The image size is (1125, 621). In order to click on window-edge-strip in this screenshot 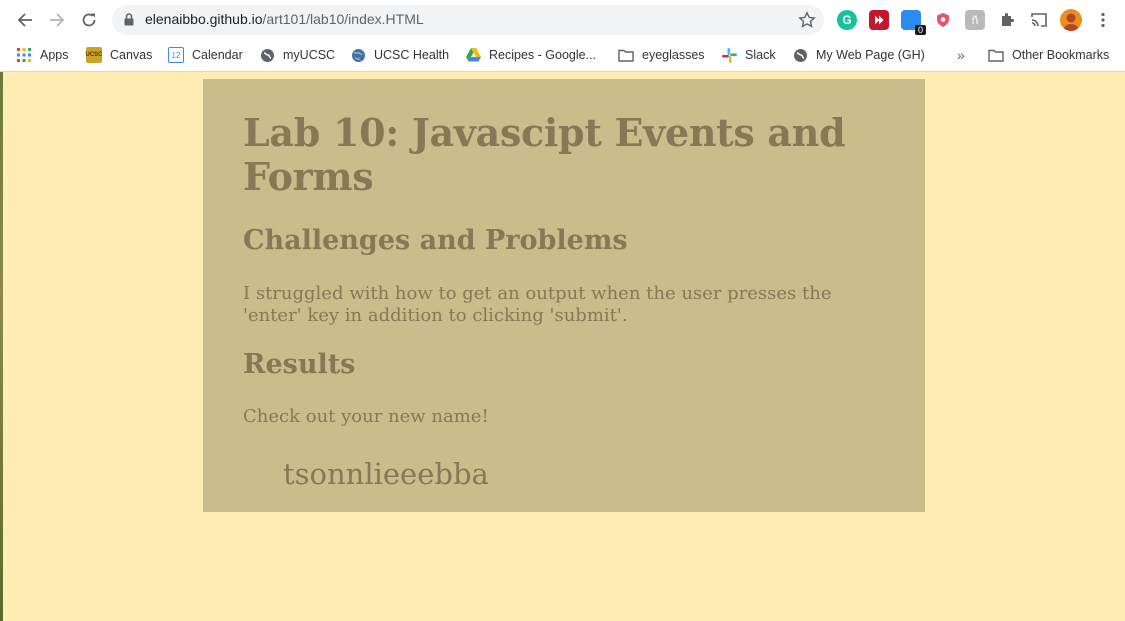, I will do `click(1, 346)`.